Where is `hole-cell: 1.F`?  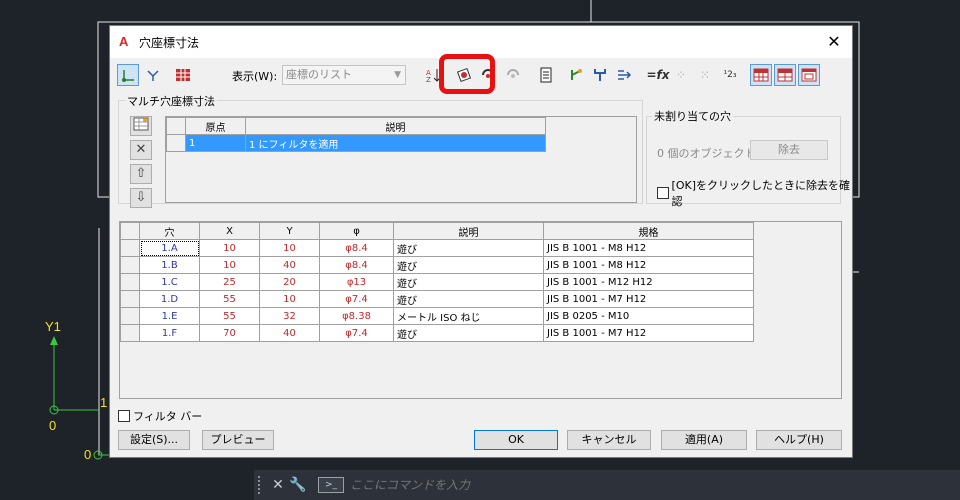 hole-cell: 1.F is located at coordinates (169, 333).